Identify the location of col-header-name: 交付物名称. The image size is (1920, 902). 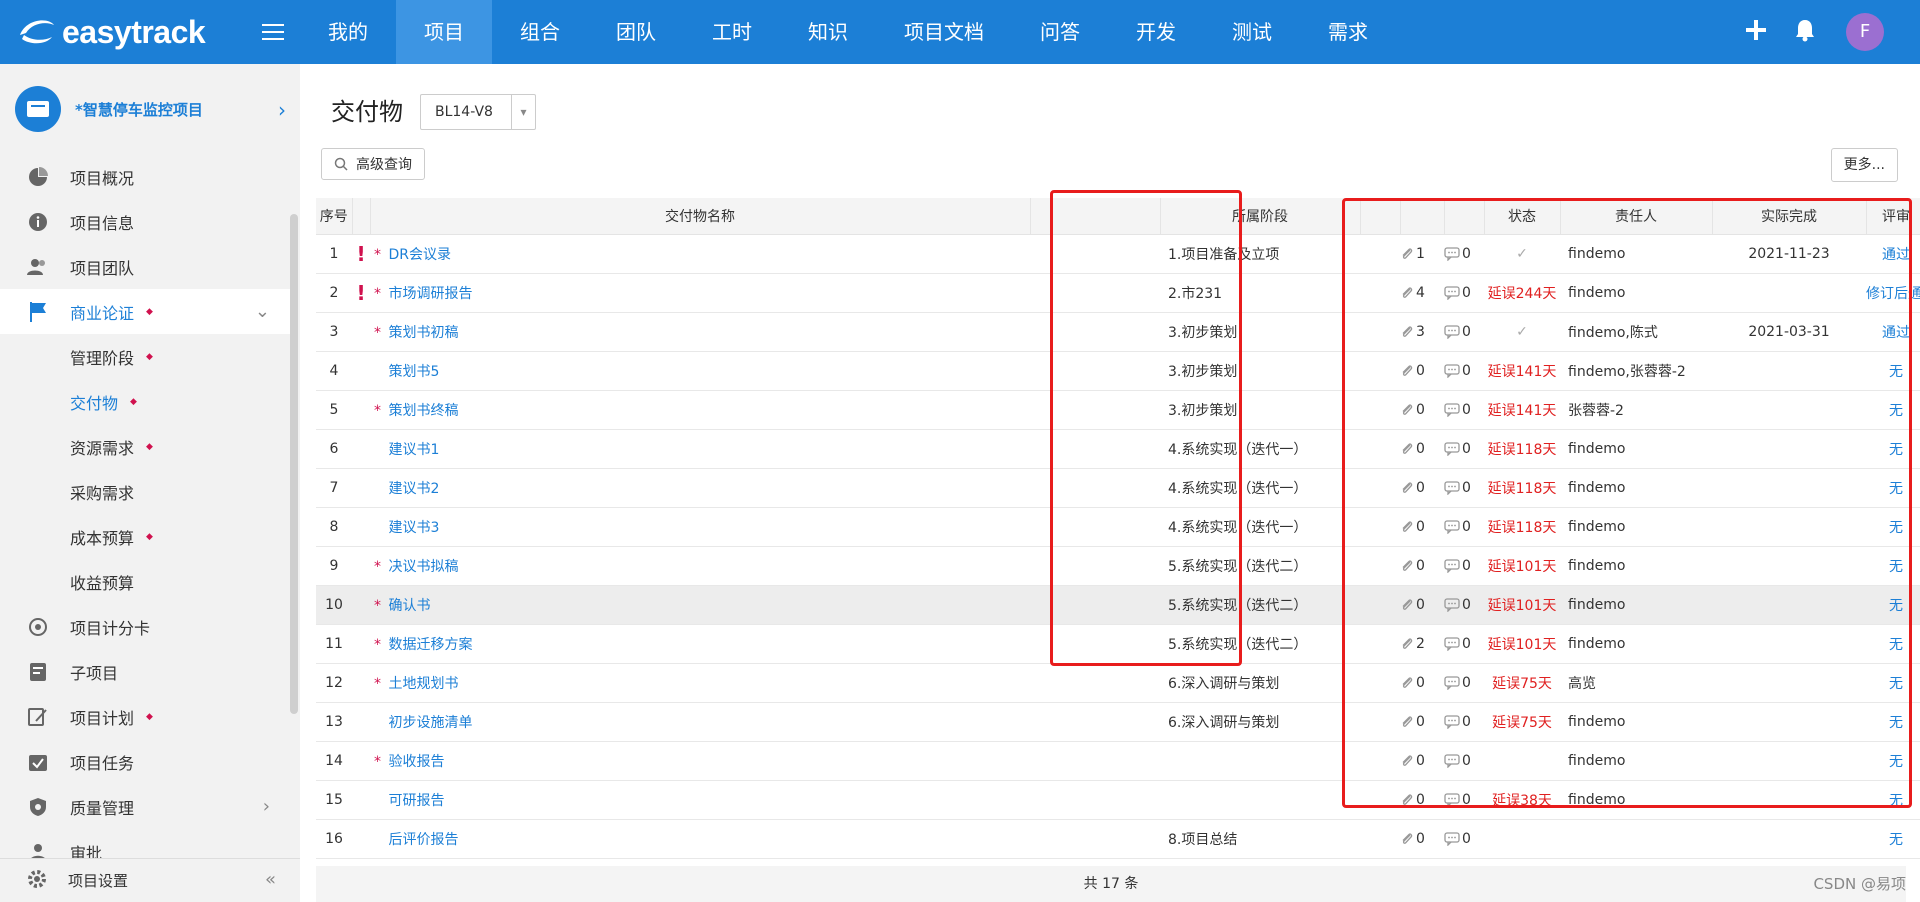
(700, 216).